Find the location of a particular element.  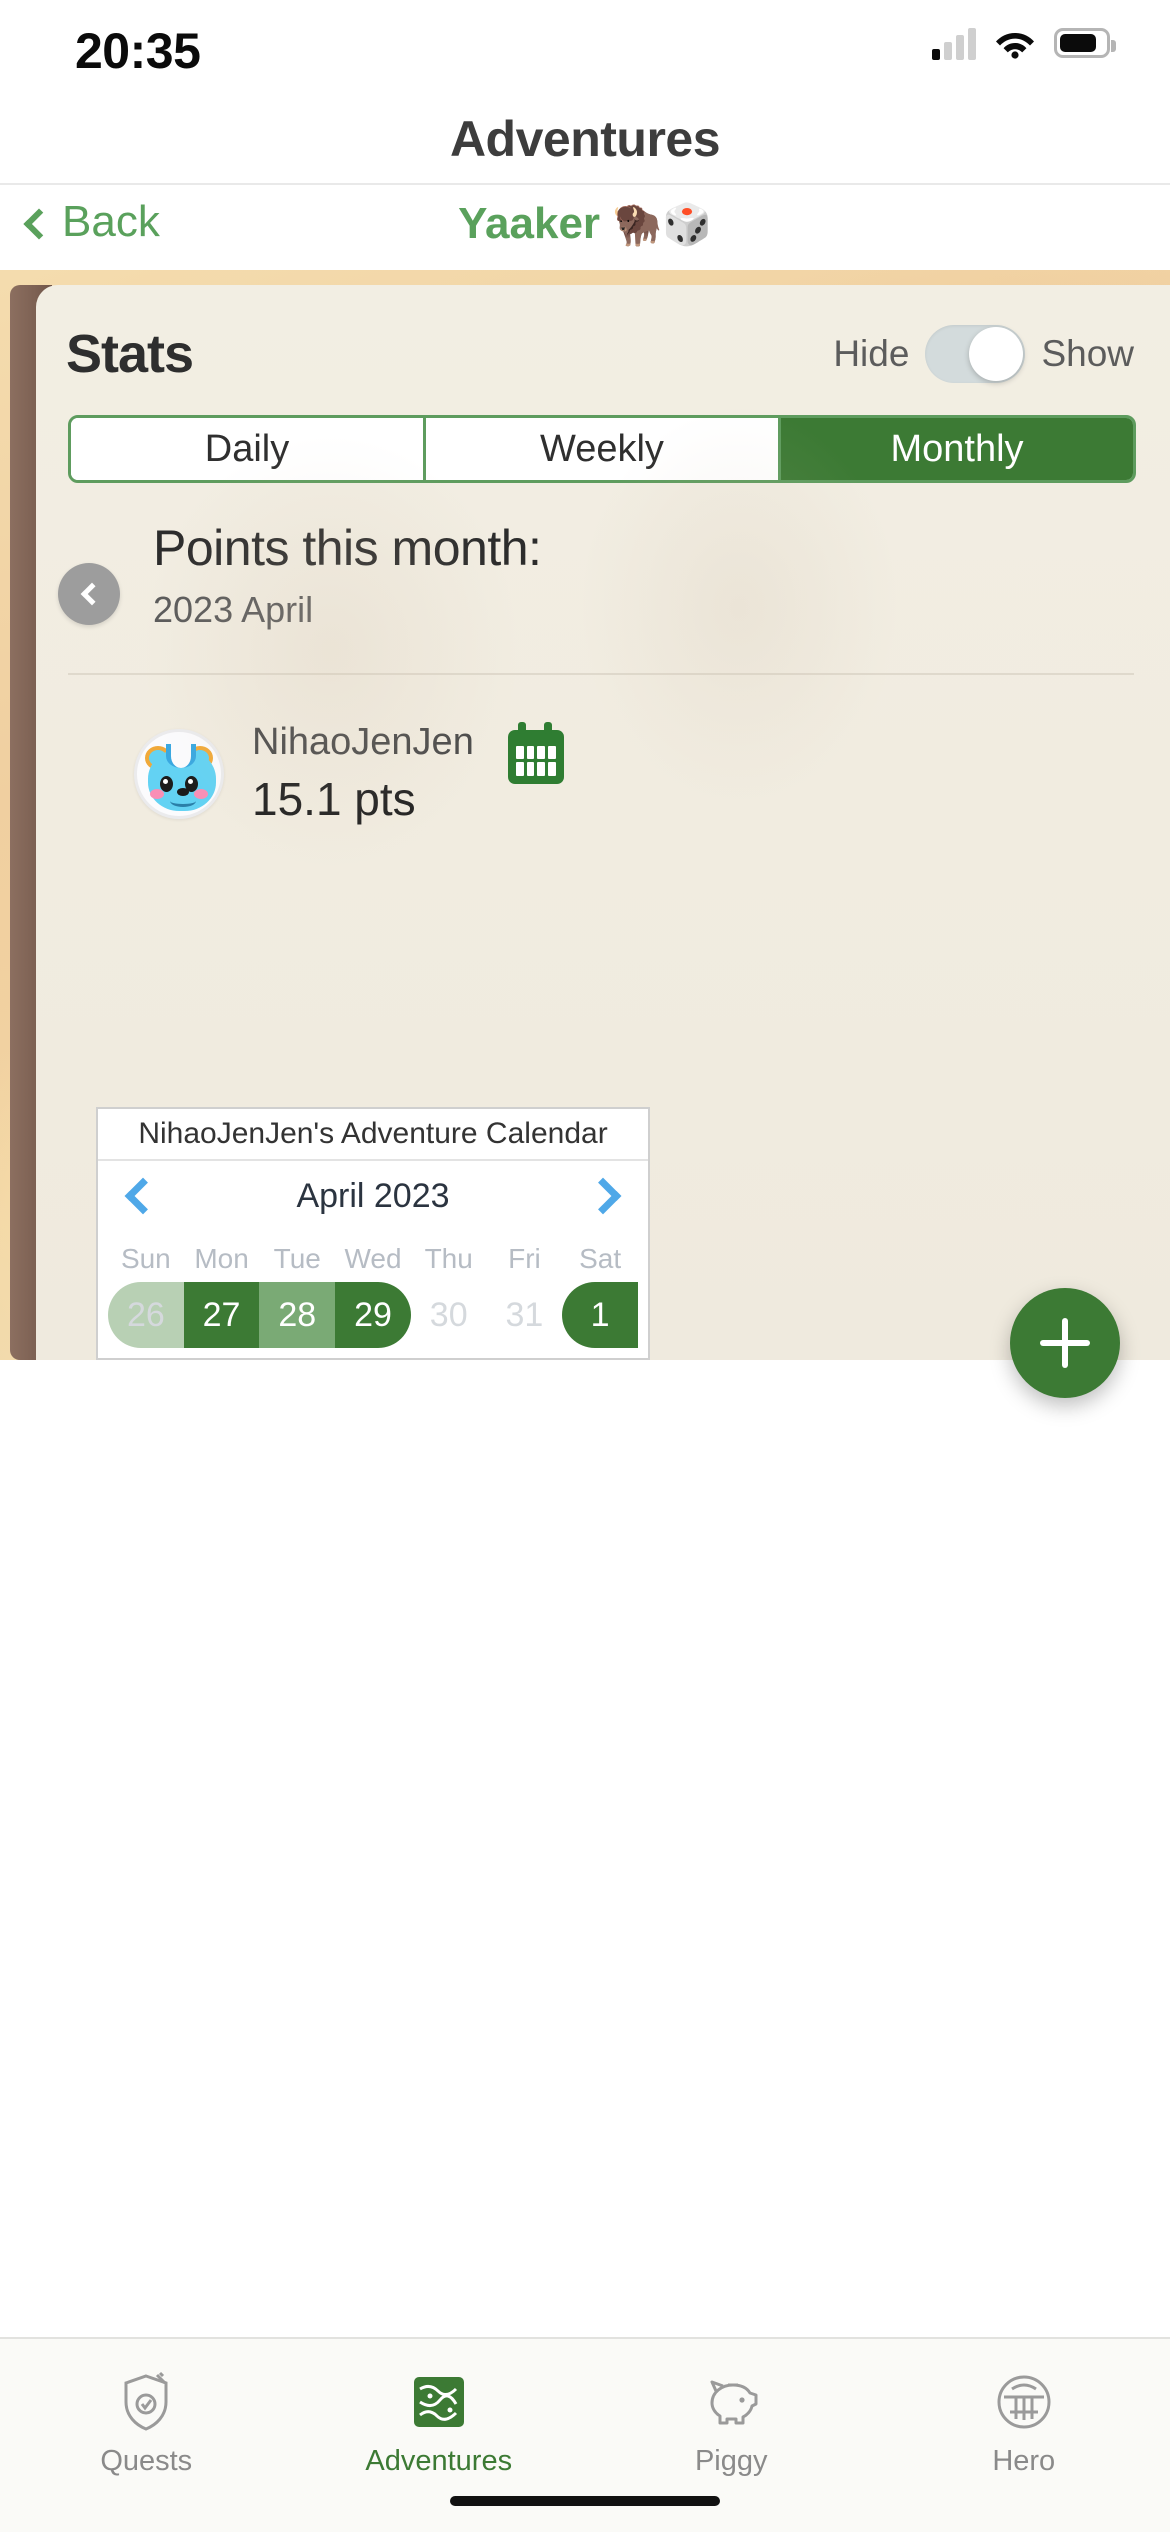

sub-nav-bar: Back Yaaker 🦬🎲 is located at coordinates (585, 228).